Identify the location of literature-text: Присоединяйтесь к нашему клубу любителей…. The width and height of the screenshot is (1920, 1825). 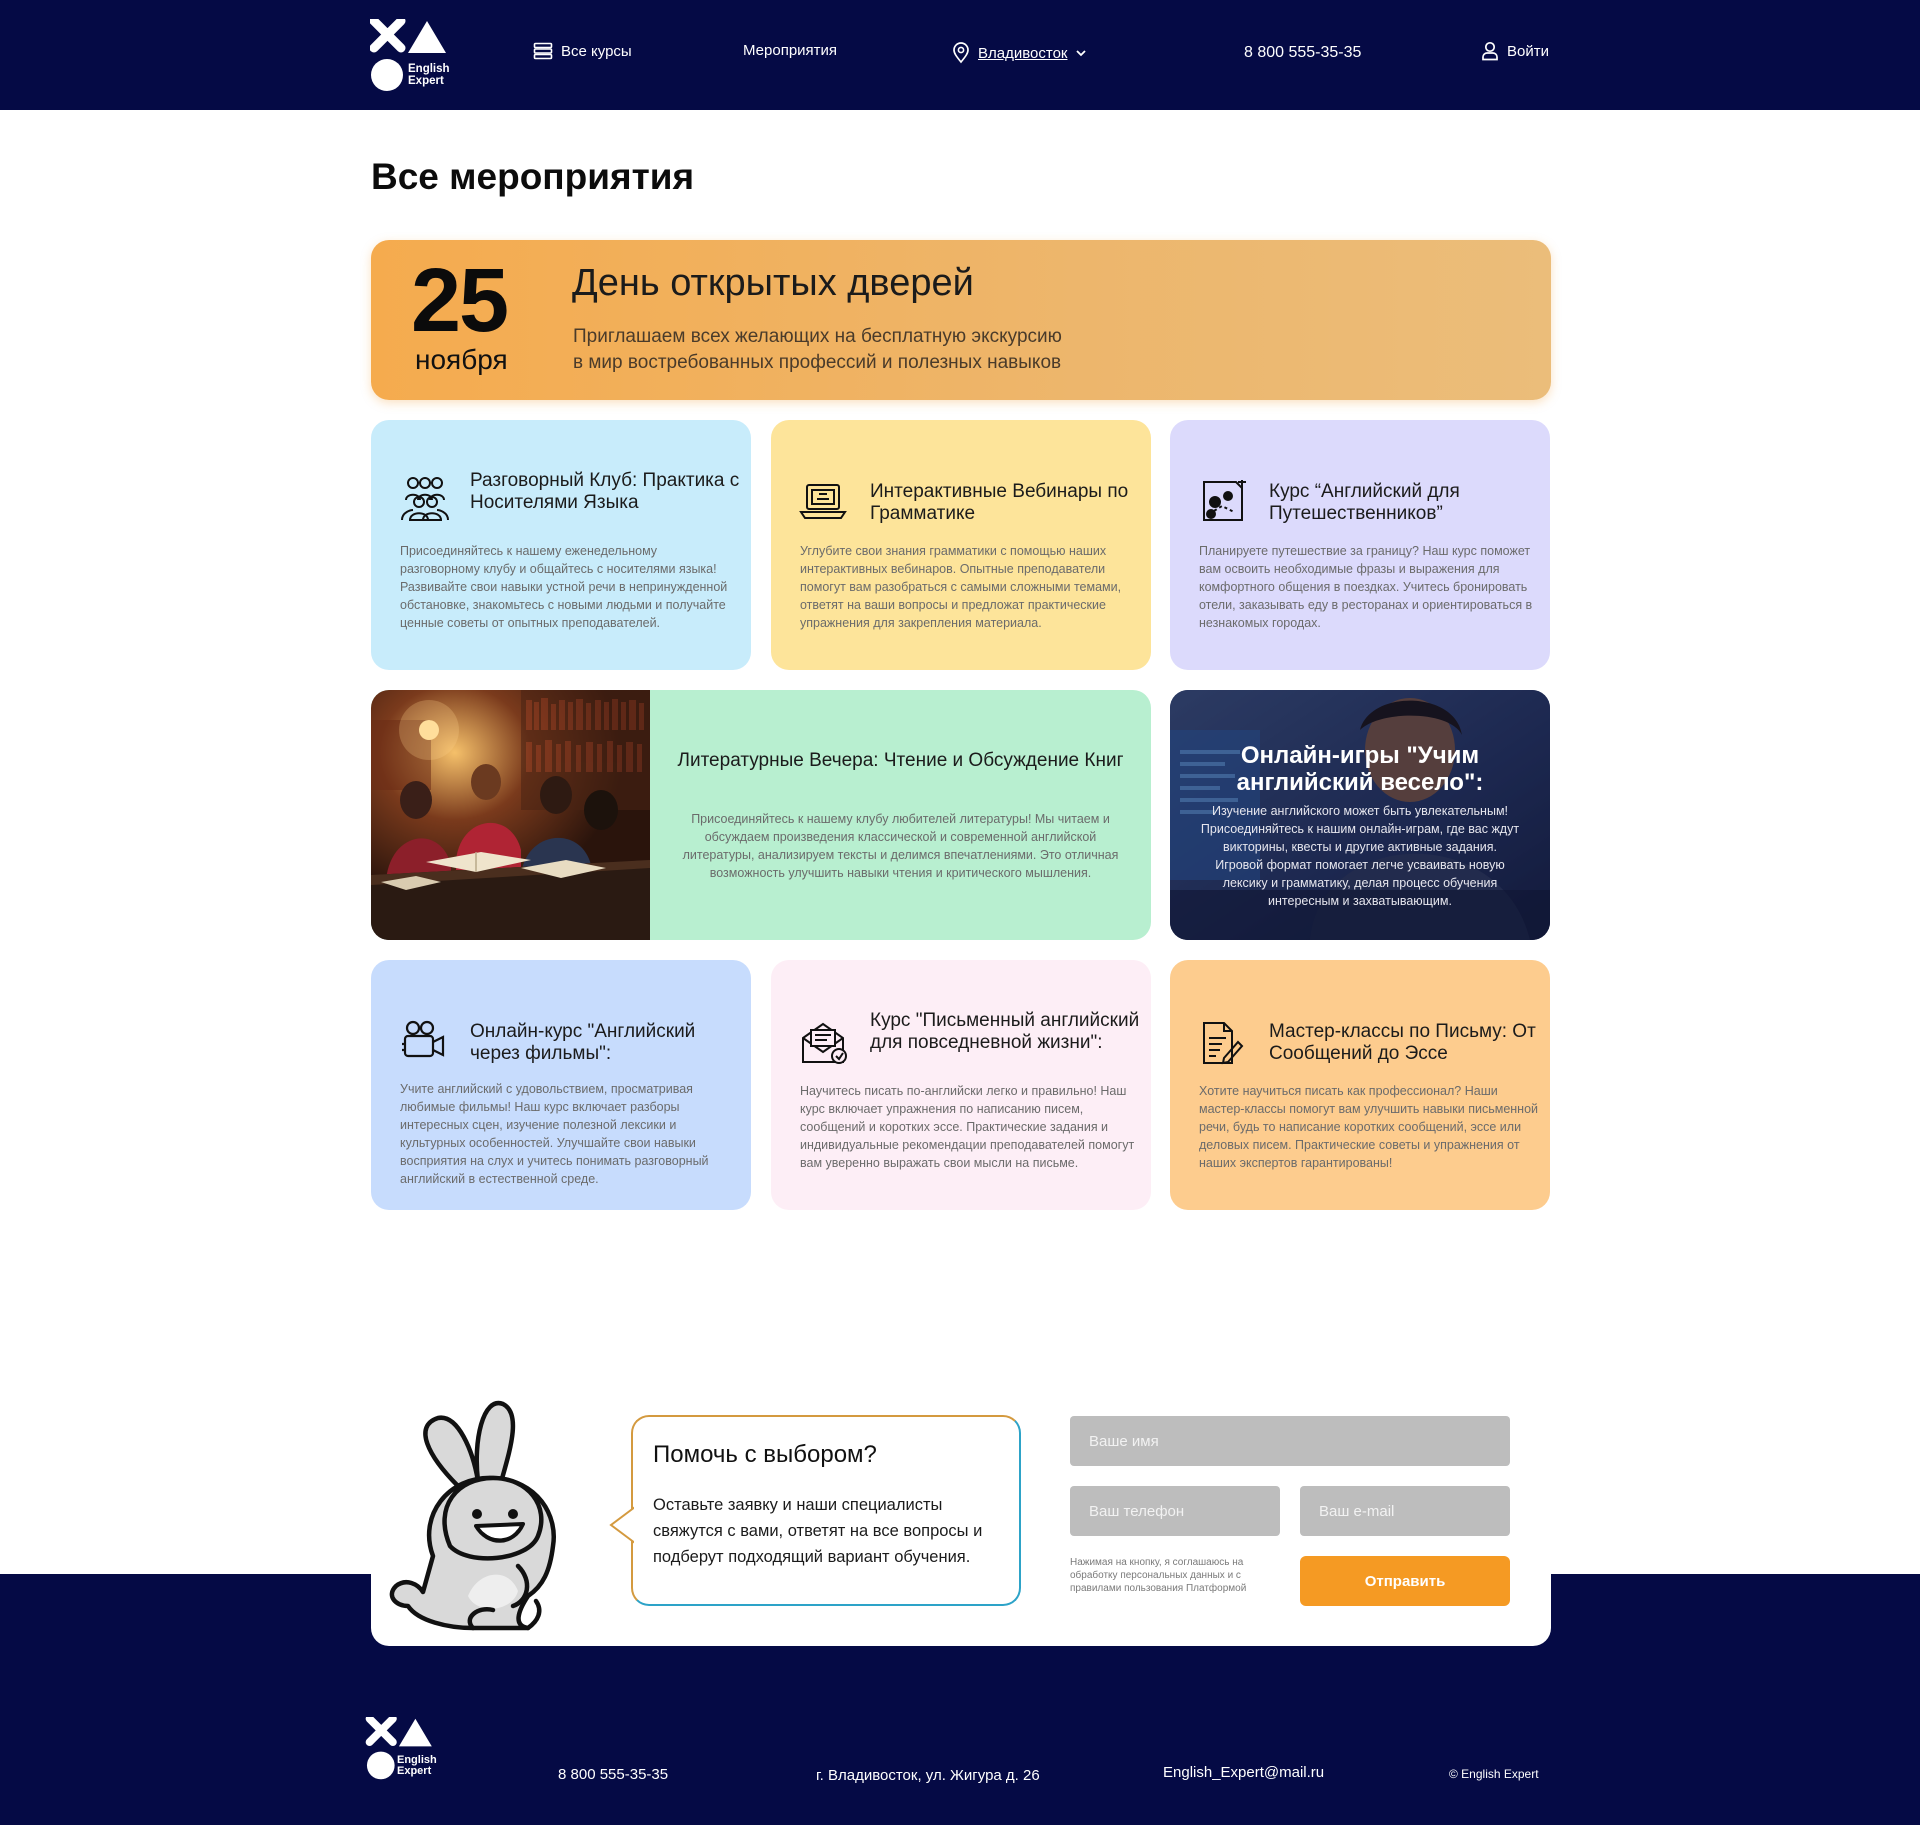
(900, 846).